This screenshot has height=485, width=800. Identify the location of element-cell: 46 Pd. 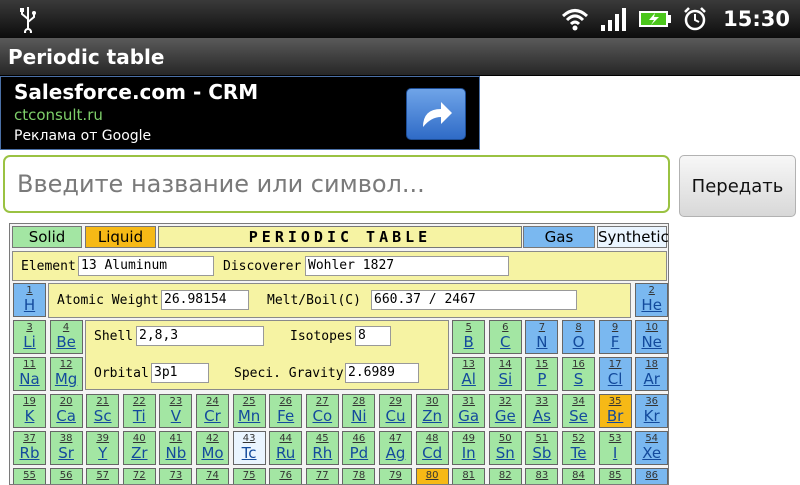
(359, 448).